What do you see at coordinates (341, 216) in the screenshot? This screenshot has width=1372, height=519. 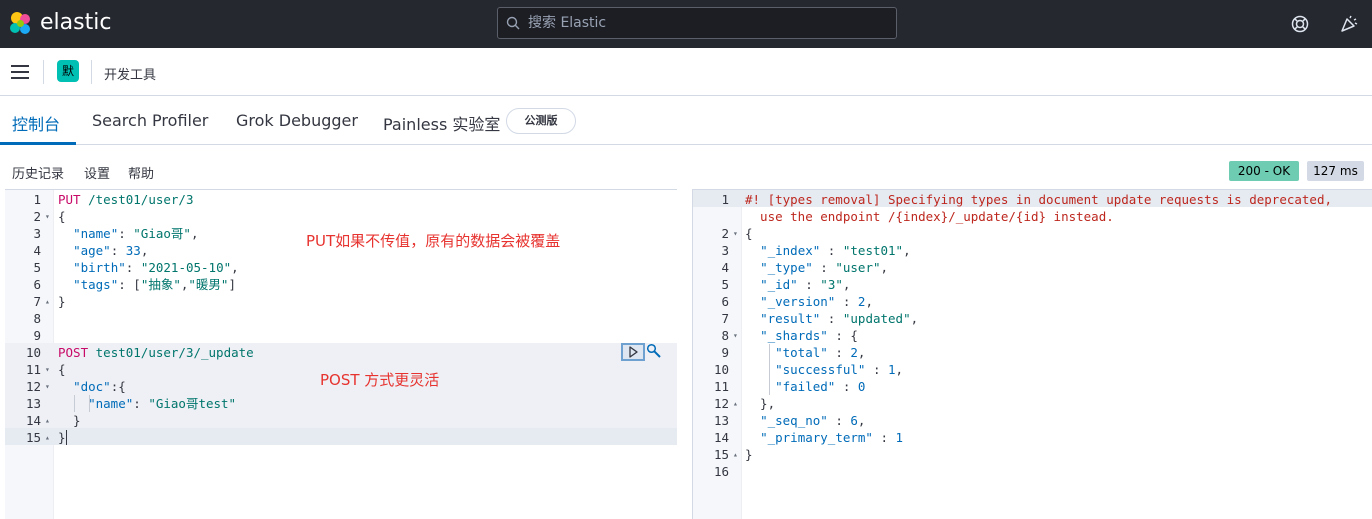 I see `request-line: 2 ▾ {` at bounding box center [341, 216].